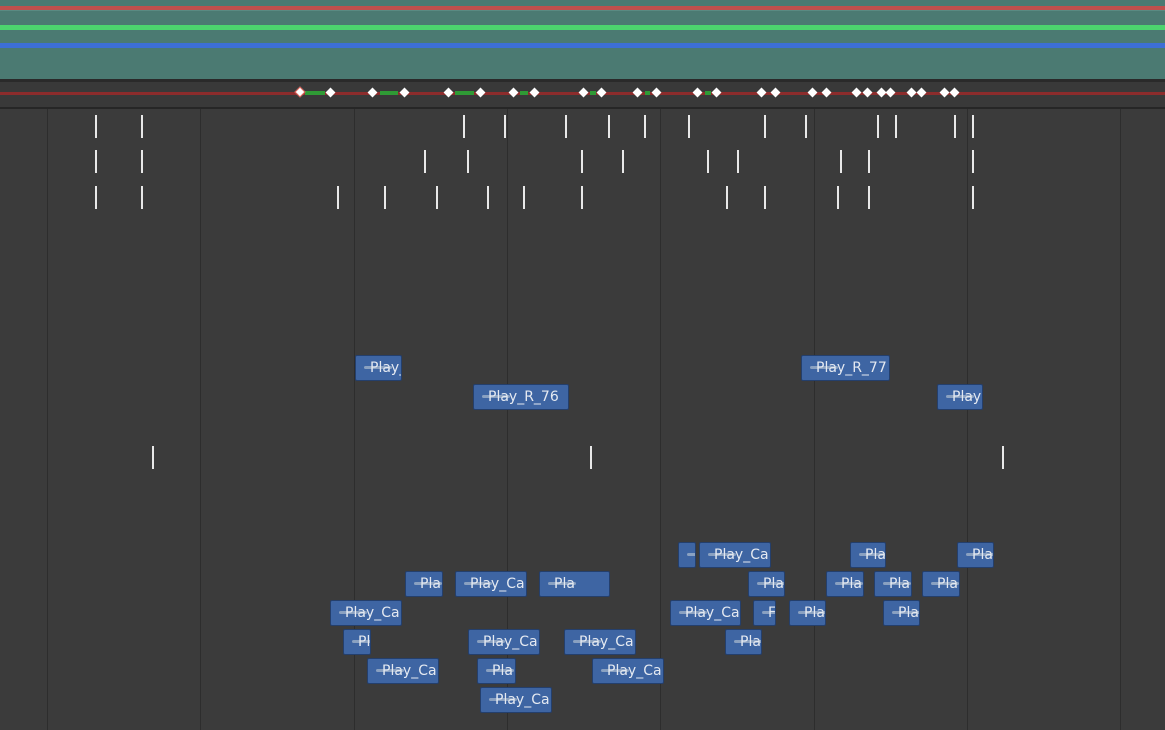 The height and width of the screenshot is (730, 1165). What do you see at coordinates (357, 642) in the screenshot?
I see `sfx-clip: Pl` at bounding box center [357, 642].